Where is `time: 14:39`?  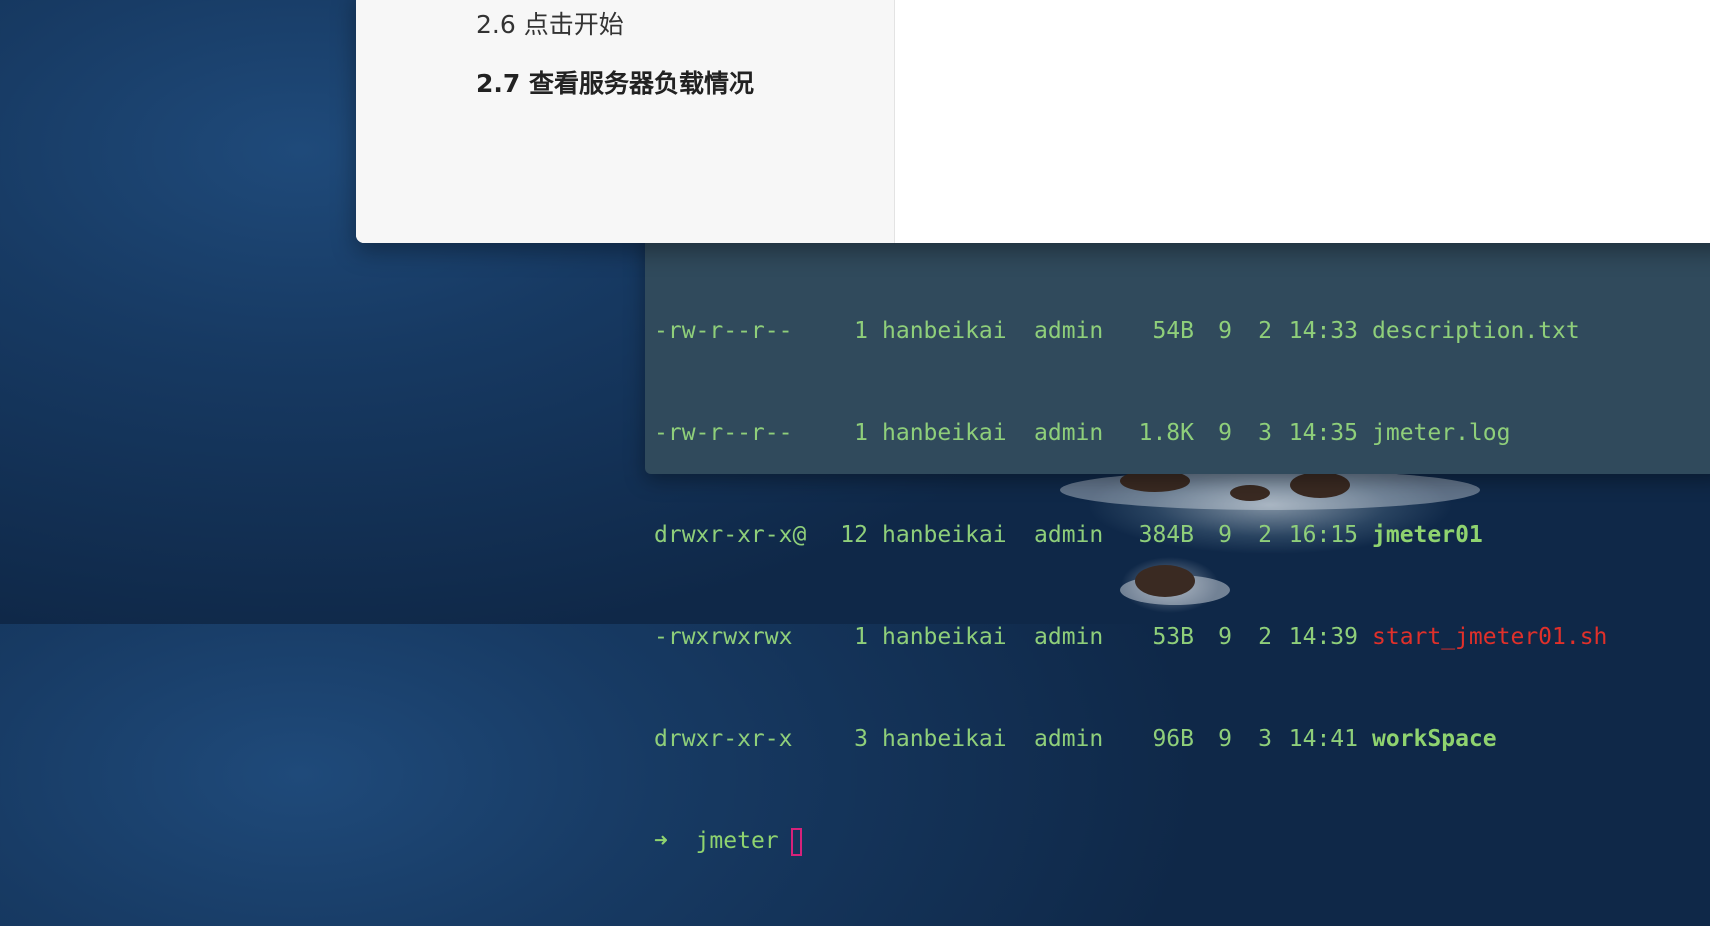
time: 14:39 is located at coordinates (1323, 637).